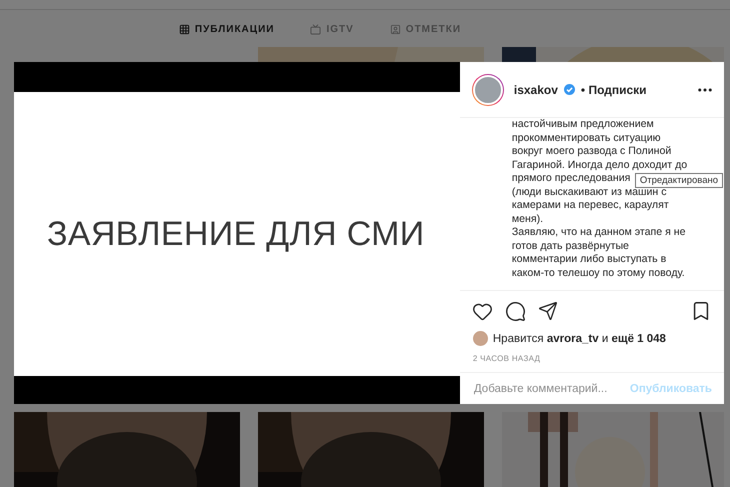  Describe the element at coordinates (598, 272) in the screenshot. I see `caption-line: каком-то телешоу по этому поводу.` at that location.